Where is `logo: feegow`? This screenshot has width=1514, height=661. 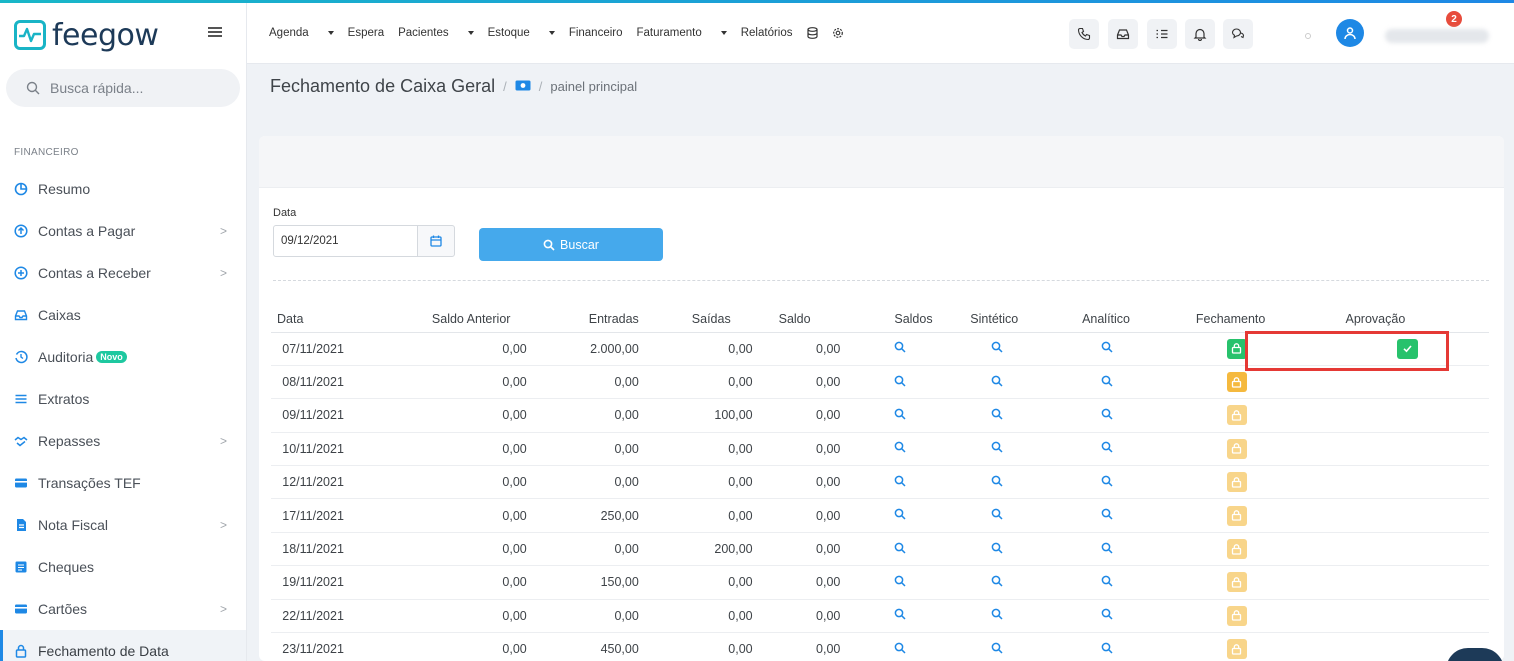 logo: feegow is located at coordinates (86, 35).